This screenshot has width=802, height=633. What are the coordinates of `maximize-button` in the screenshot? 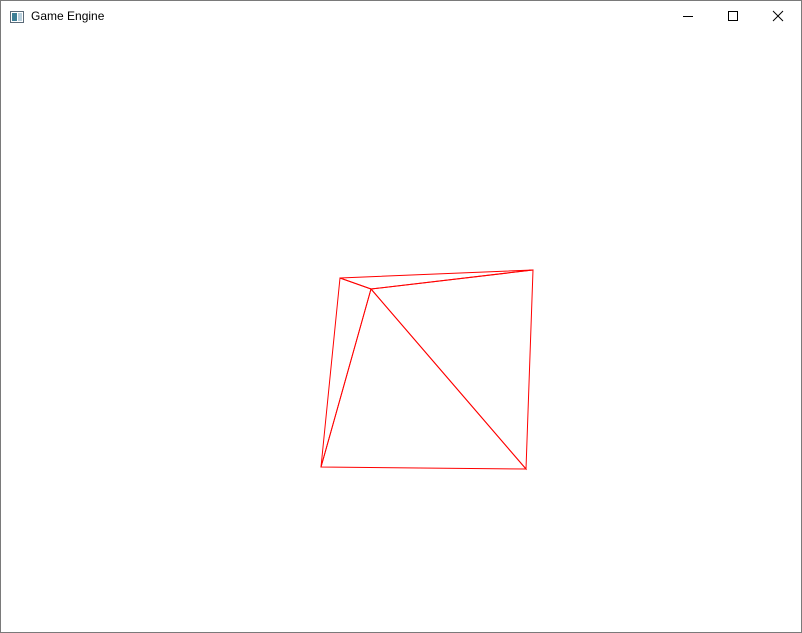 It's located at (733, 16).